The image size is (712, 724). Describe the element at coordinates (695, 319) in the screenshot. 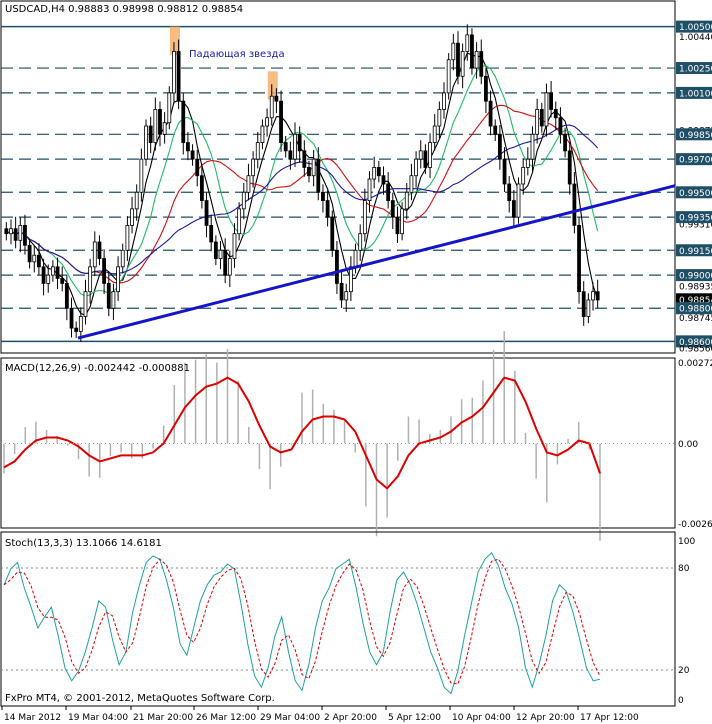

I see `price-axis-label: 0.98745` at that location.